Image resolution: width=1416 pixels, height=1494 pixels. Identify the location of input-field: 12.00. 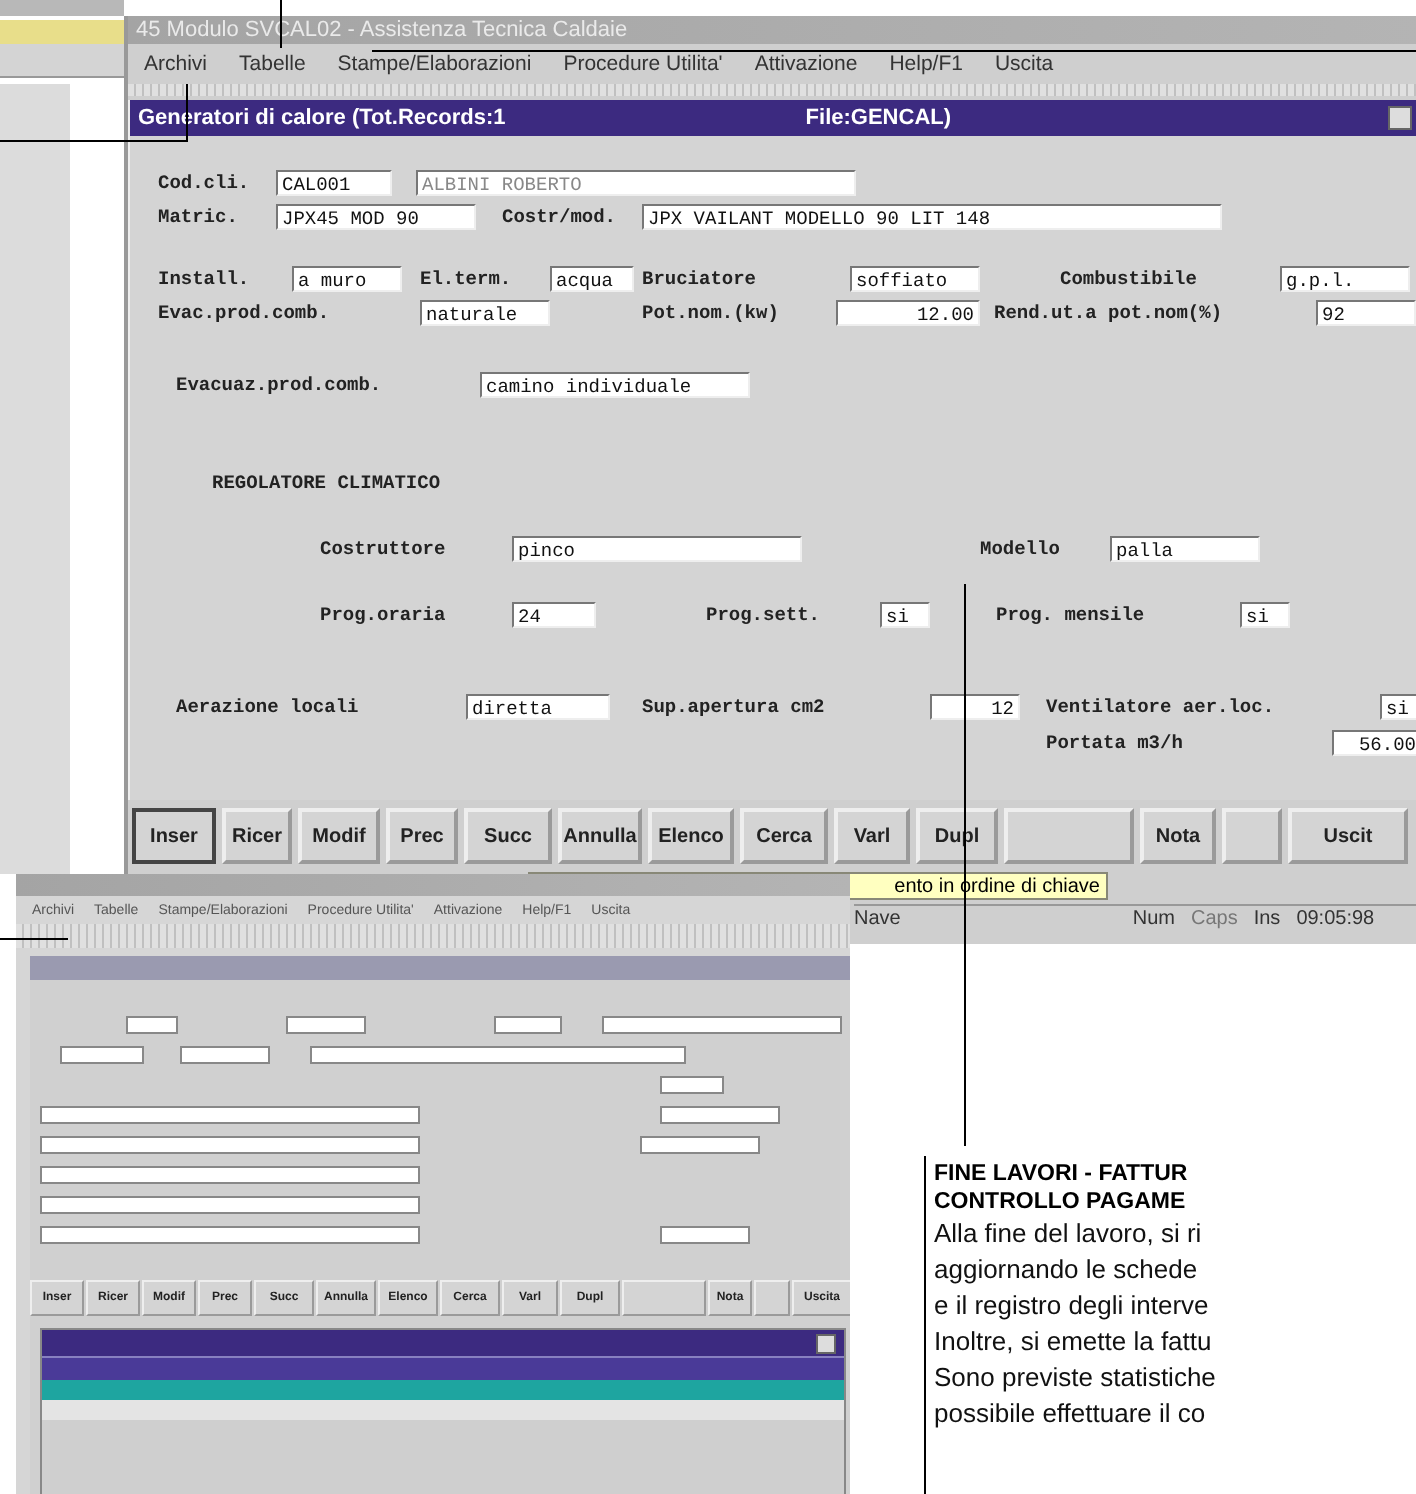
(908, 312).